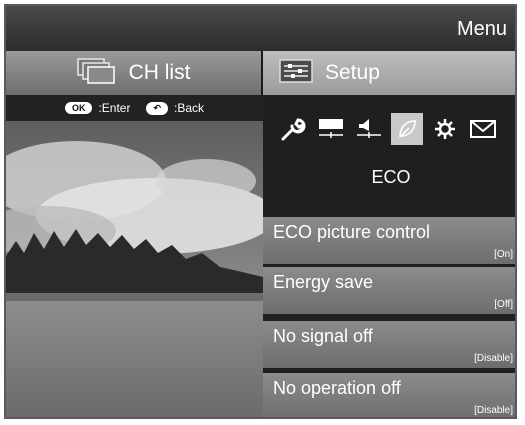 The image size is (525, 425). Describe the element at coordinates (445, 129) in the screenshot. I see `gear-icon` at that location.